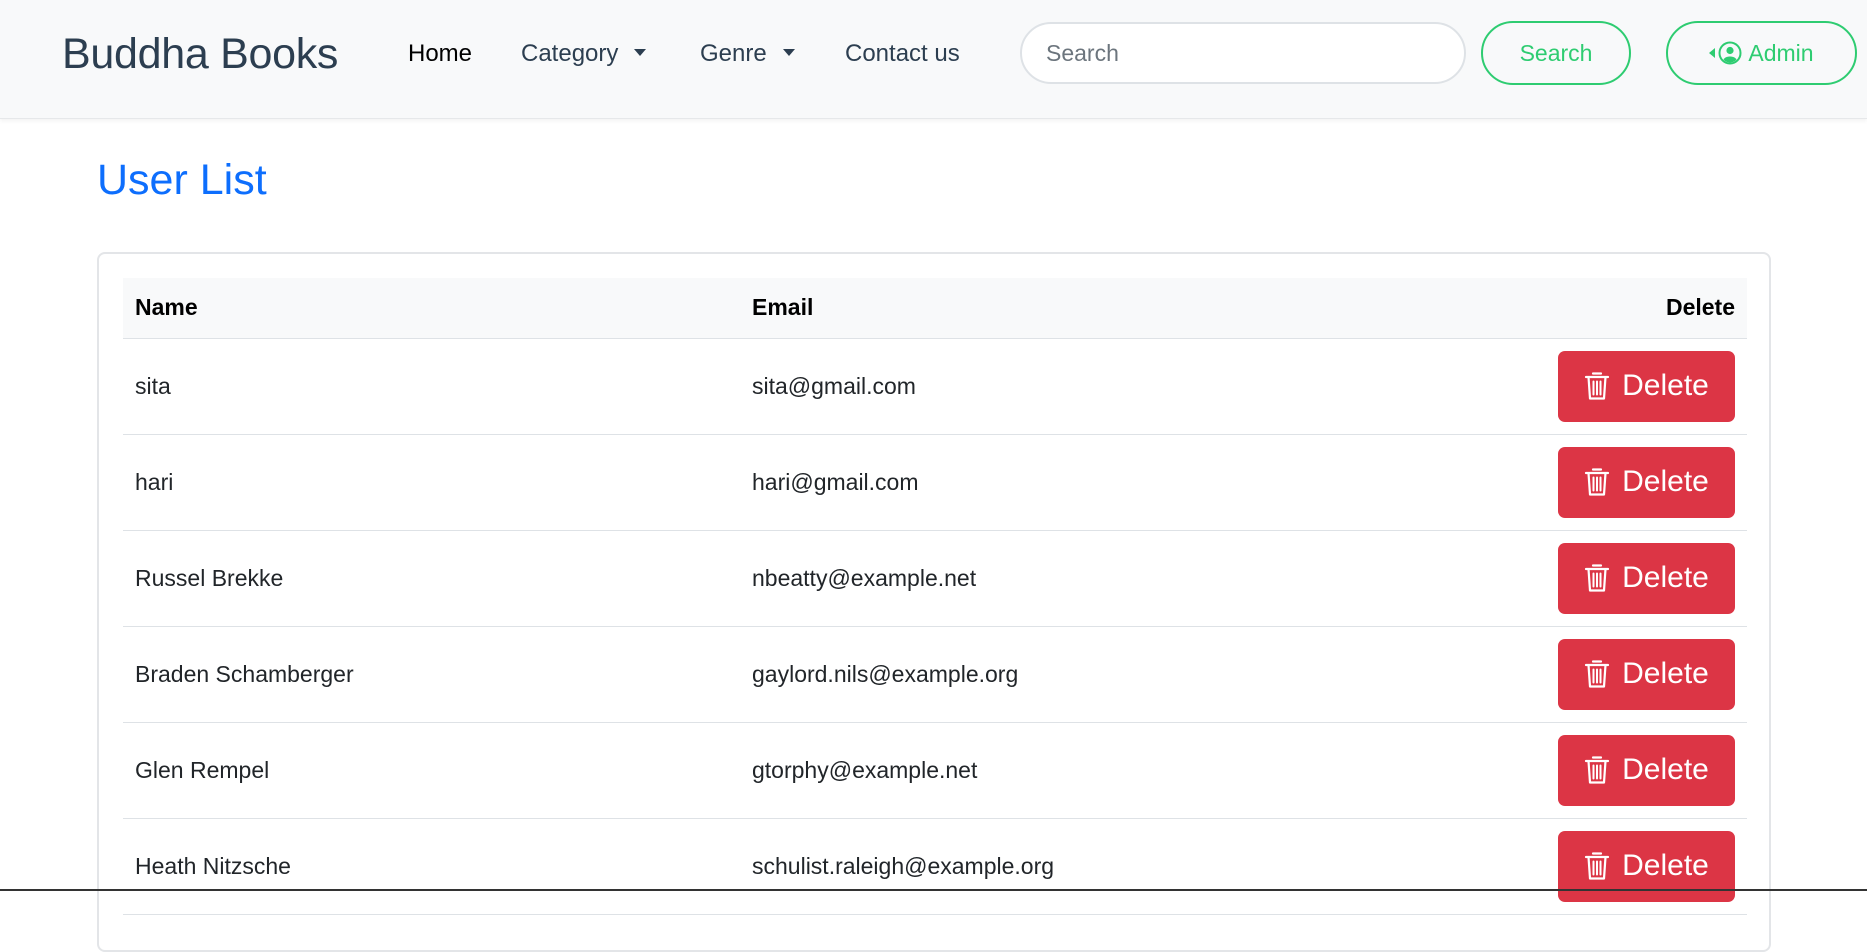 This screenshot has height=952, width=1867. Describe the element at coordinates (1730, 53) in the screenshot. I see `user-circle-icon` at that location.